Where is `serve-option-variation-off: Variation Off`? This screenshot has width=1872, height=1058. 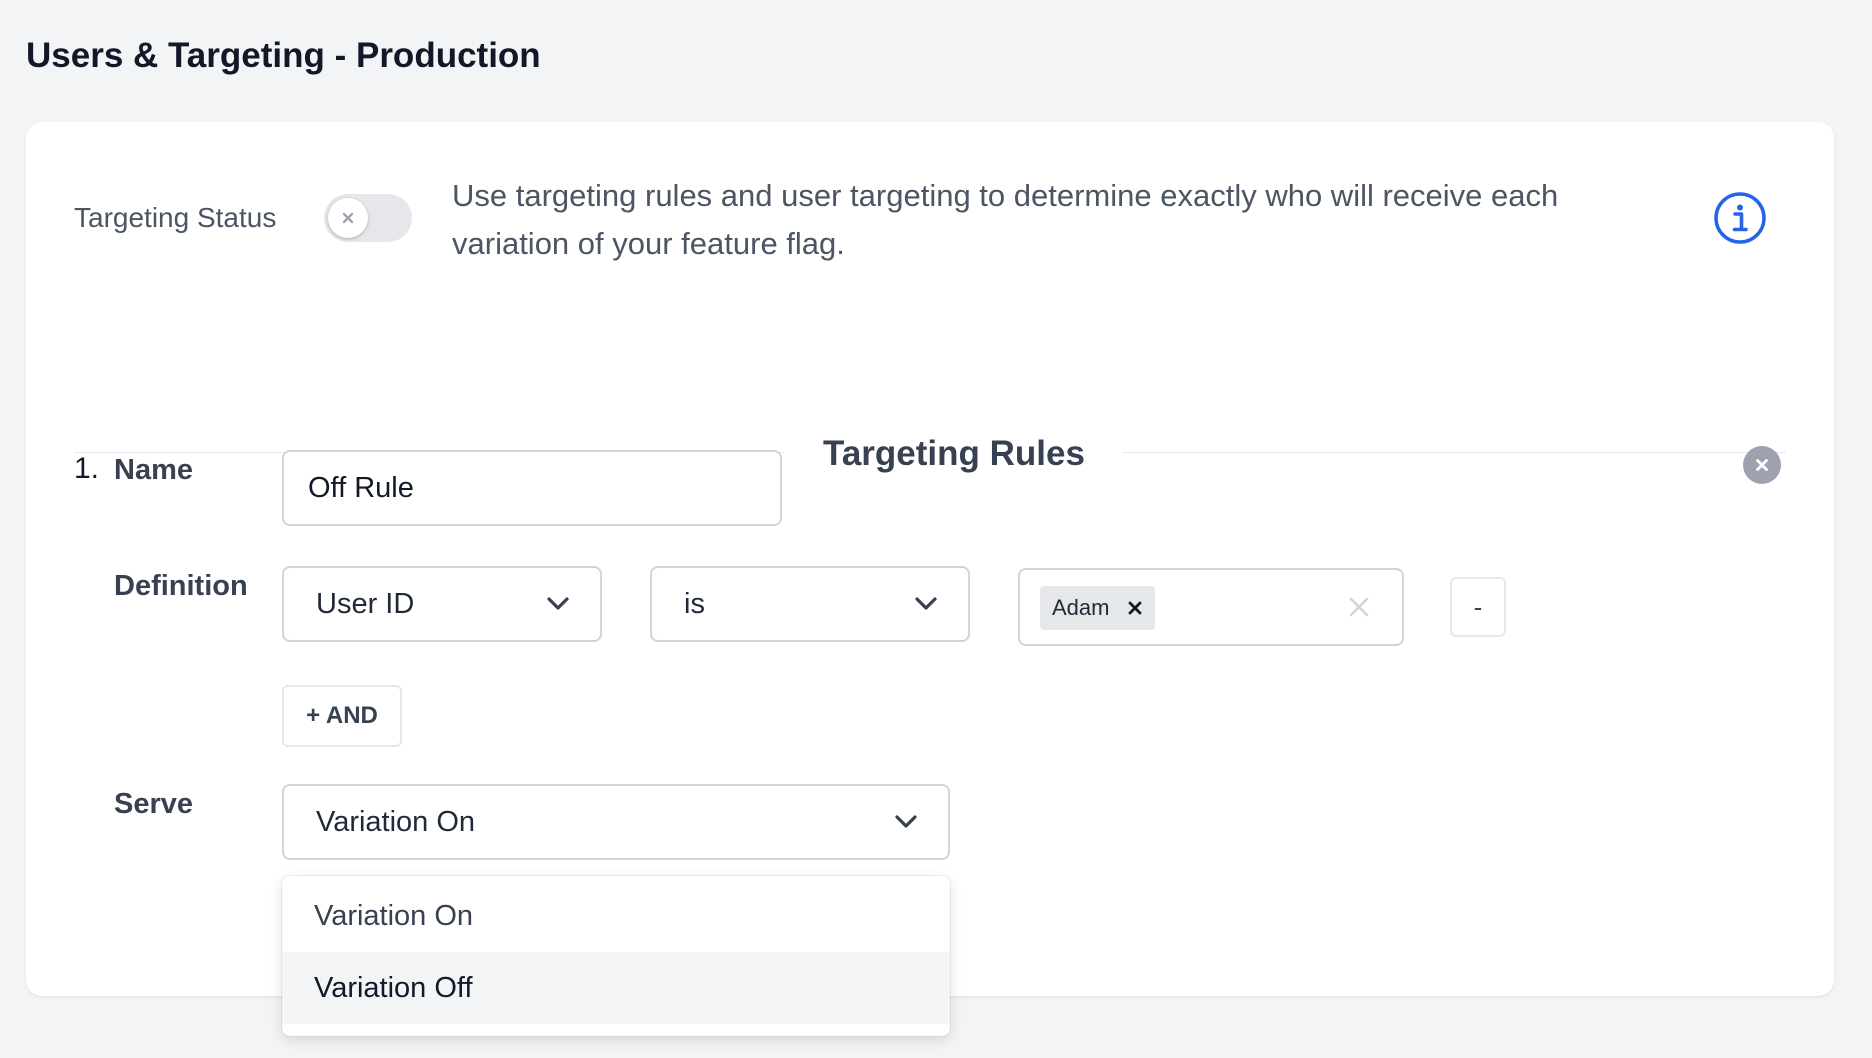 serve-option-variation-off: Variation Off is located at coordinates (616, 988).